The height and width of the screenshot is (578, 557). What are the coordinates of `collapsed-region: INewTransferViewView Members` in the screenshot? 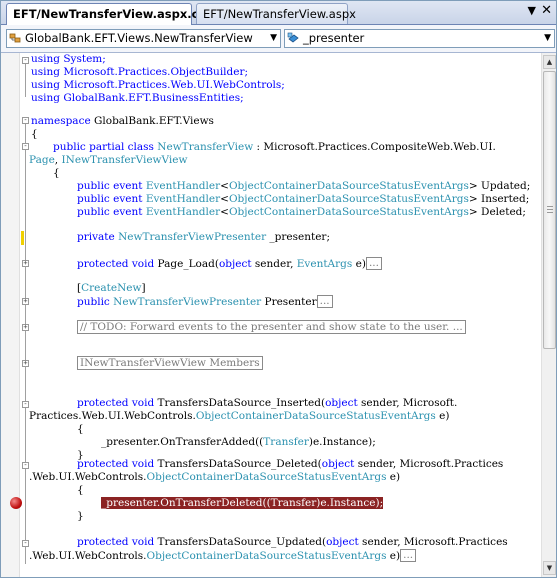 It's located at (170, 363).